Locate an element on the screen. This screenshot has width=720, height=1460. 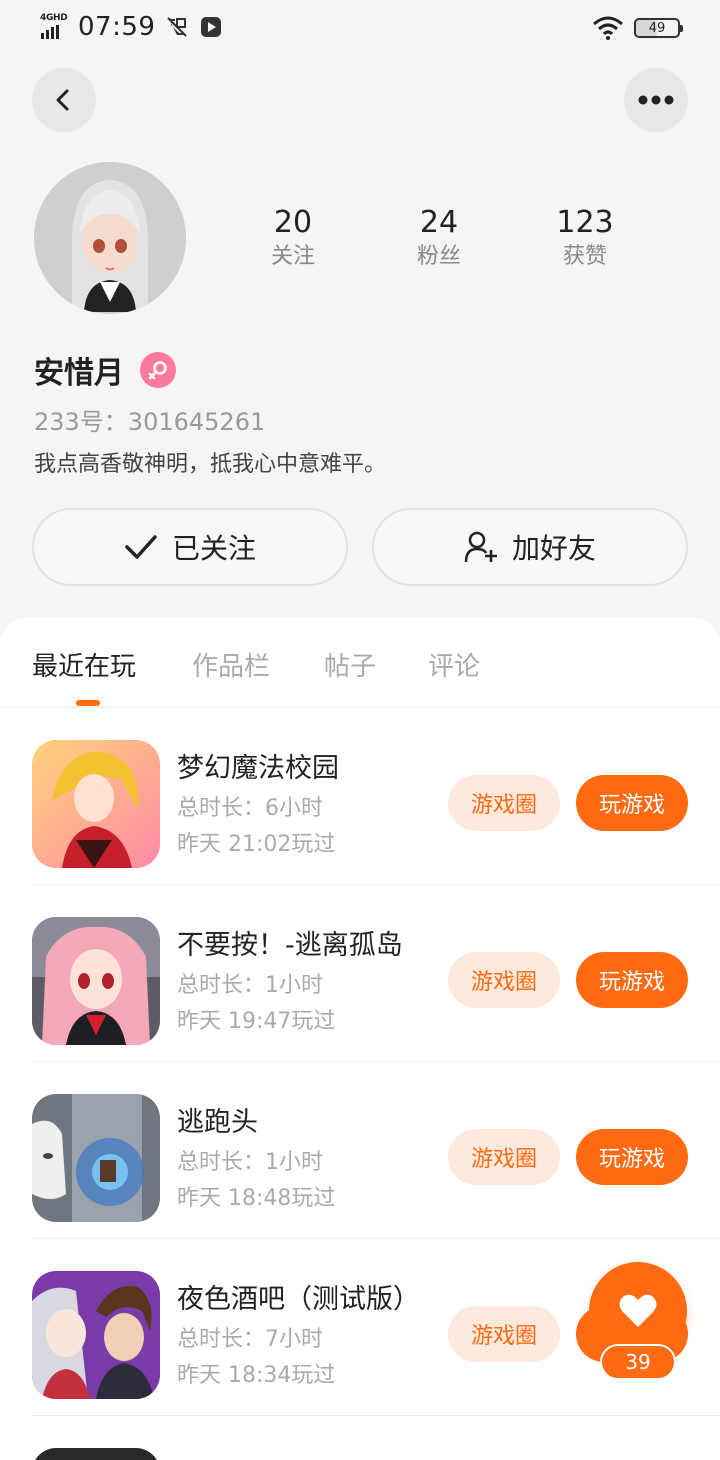
avatar is located at coordinates (110, 238).